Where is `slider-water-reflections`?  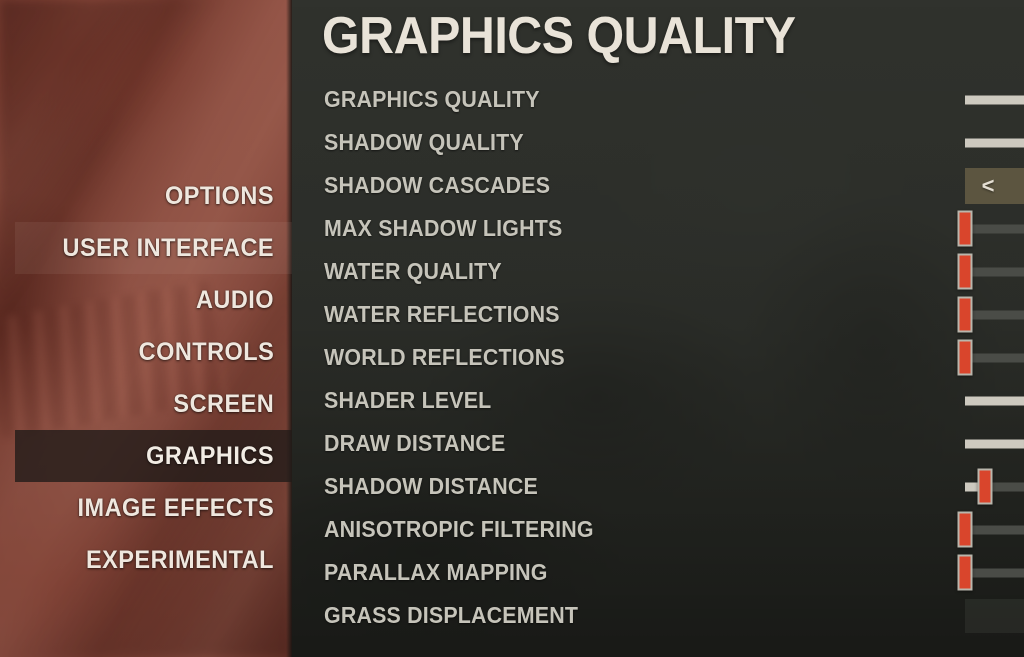
slider-water-reflections is located at coordinates (990, 314).